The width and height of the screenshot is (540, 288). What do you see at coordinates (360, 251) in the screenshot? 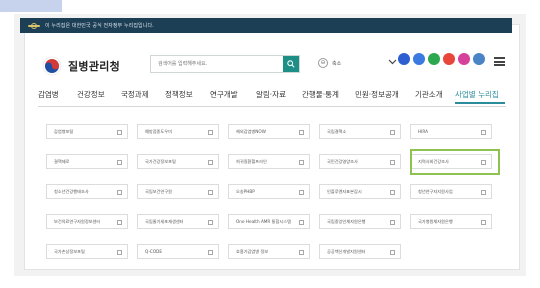
I see `site-link: 공공백신개발지원센터` at bounding box center [360, 251].